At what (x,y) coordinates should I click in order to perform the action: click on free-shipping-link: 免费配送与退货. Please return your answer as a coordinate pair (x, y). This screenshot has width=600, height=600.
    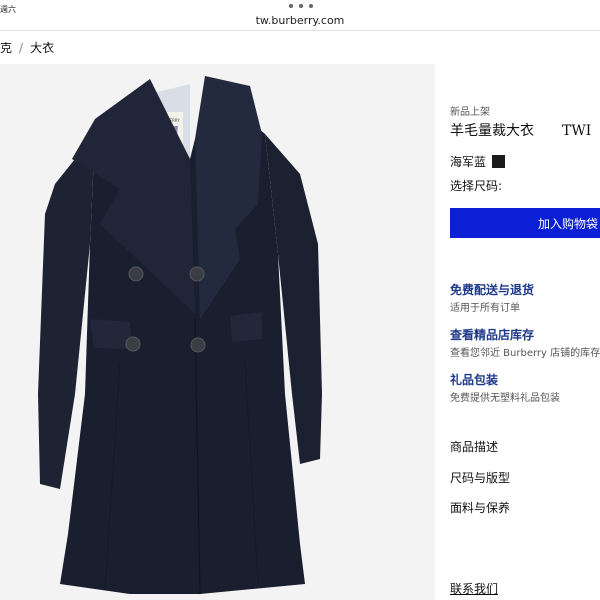
    Looking at the image, I should click on (492, 289).